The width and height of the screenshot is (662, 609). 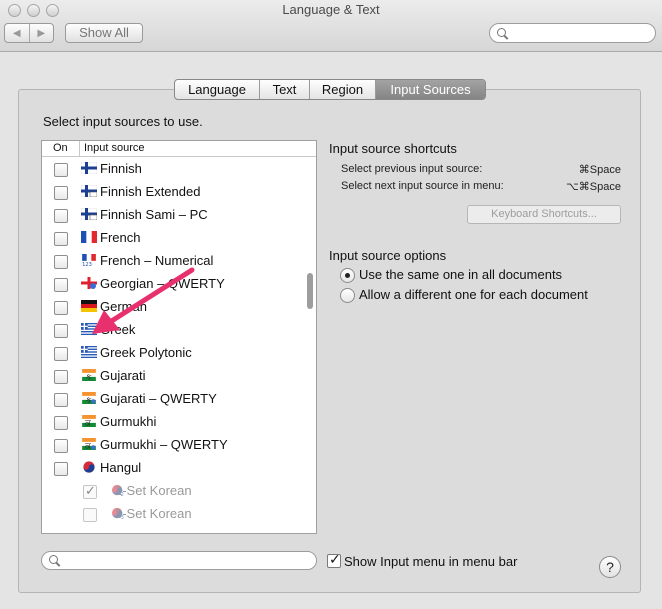 I want to click on help-button: ?, so click(x=610, y=567).